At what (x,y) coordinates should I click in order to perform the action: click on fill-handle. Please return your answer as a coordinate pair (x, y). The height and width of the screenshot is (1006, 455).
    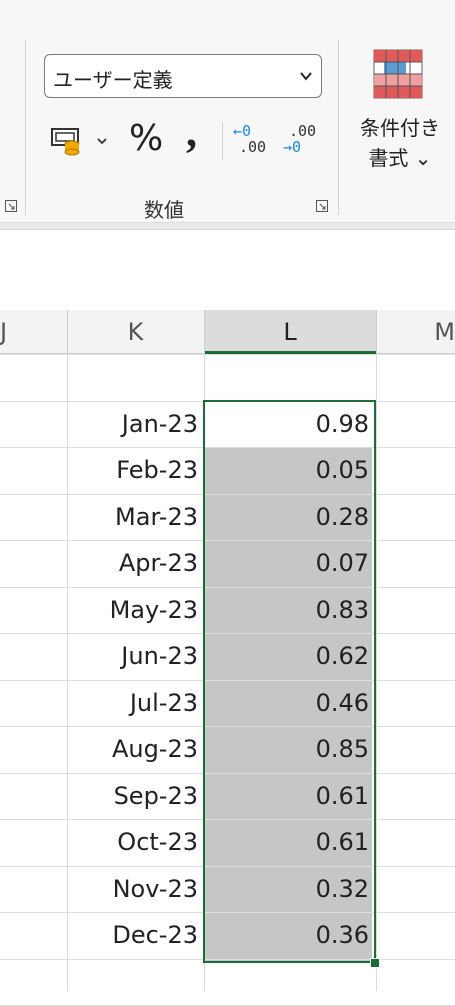
    Looking at the image, I should click on (375, 963).